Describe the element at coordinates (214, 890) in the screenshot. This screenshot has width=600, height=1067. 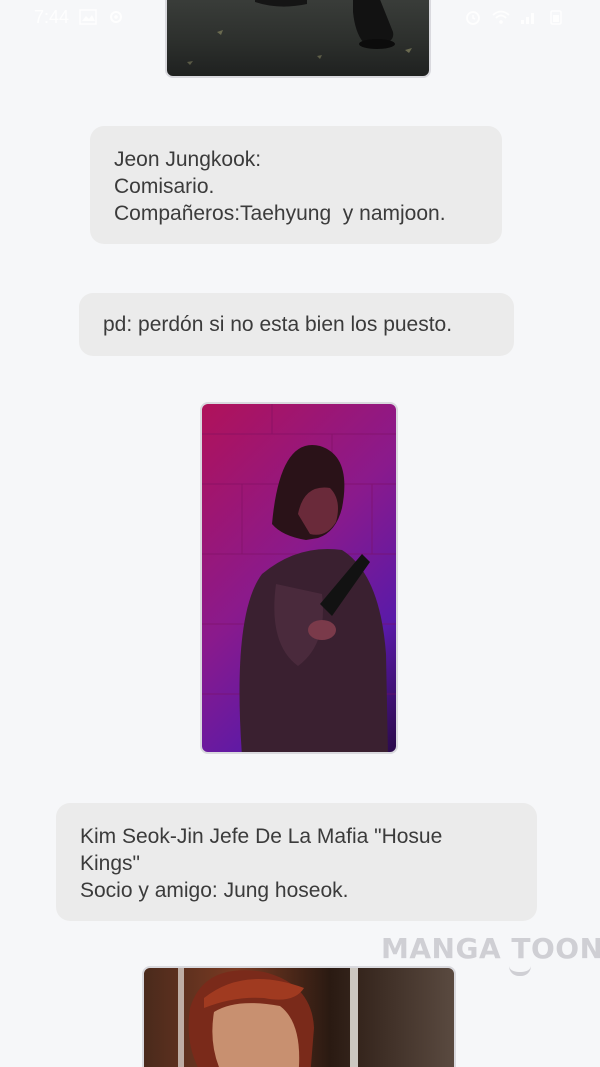
I see `bubble-line: Socio y amigo: Jung hoseok.` at that location.